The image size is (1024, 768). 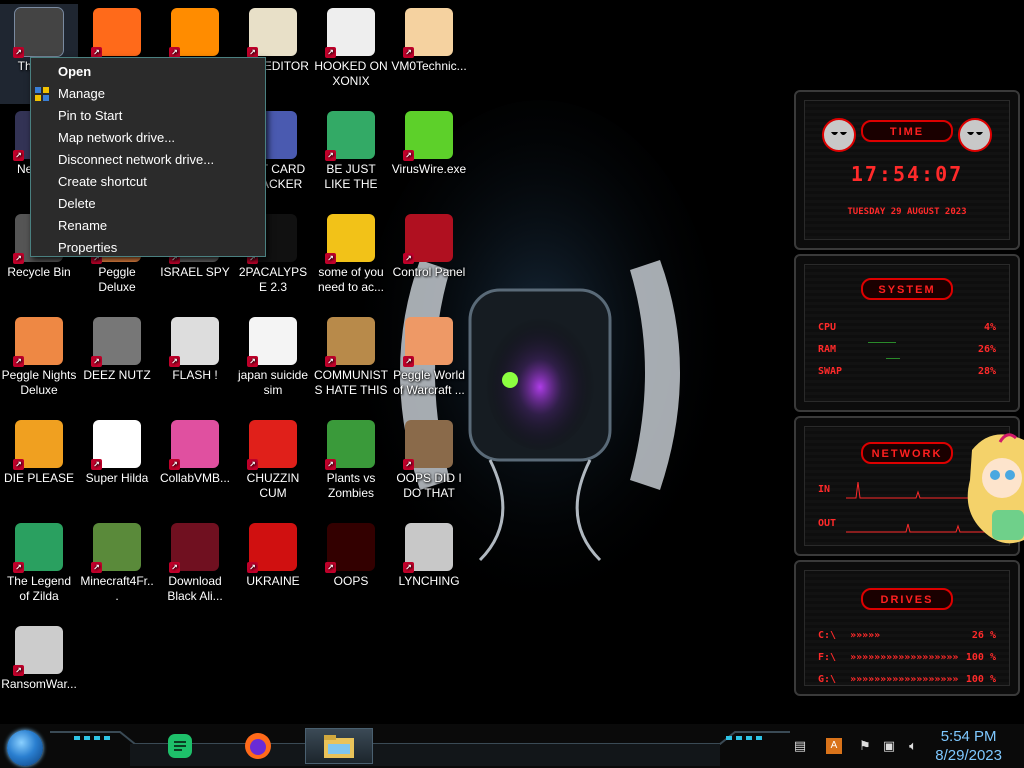 What do you see at coordinates (39, 363) in the screenshot?
I see `desktop-icon-peggle-nights-deluxe: ↗ Peggle Nights Deluxe` at bounding box center [39, 363].